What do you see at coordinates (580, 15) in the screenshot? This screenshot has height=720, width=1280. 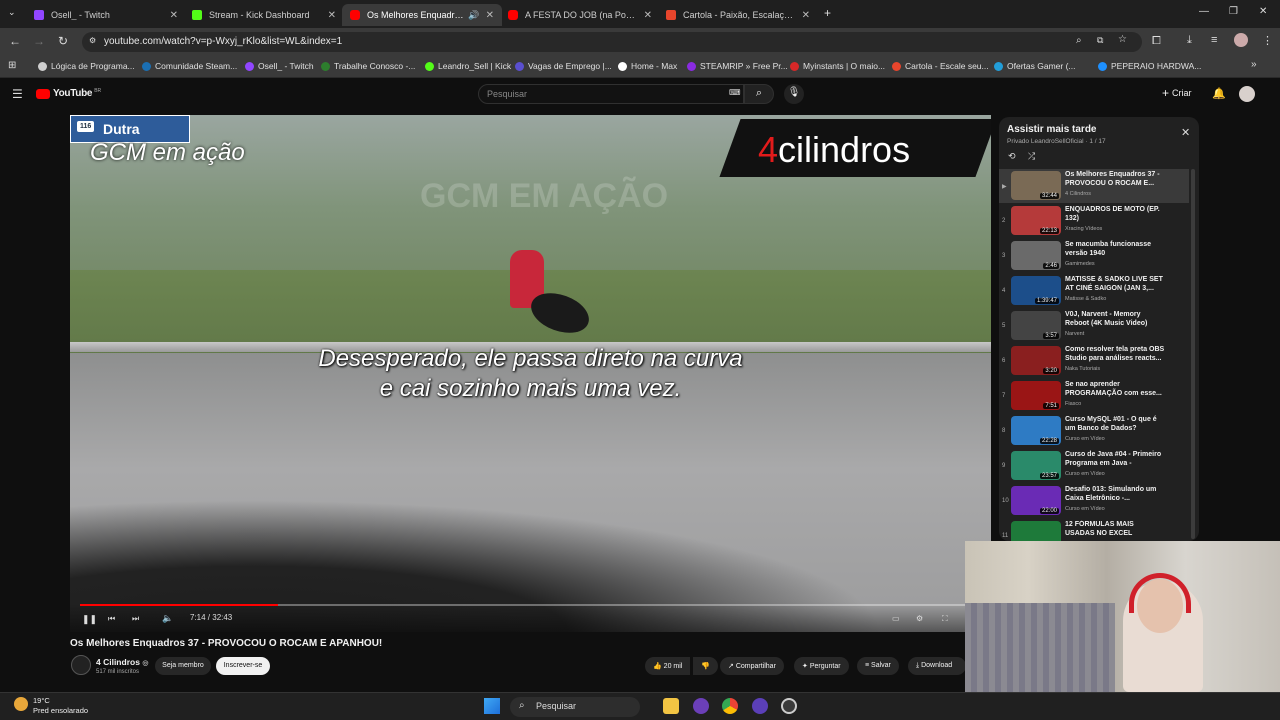 I see `tab-festa-job: A FESTA DO JOB (na Pousada d ✕` at bounding box center [580, 15].